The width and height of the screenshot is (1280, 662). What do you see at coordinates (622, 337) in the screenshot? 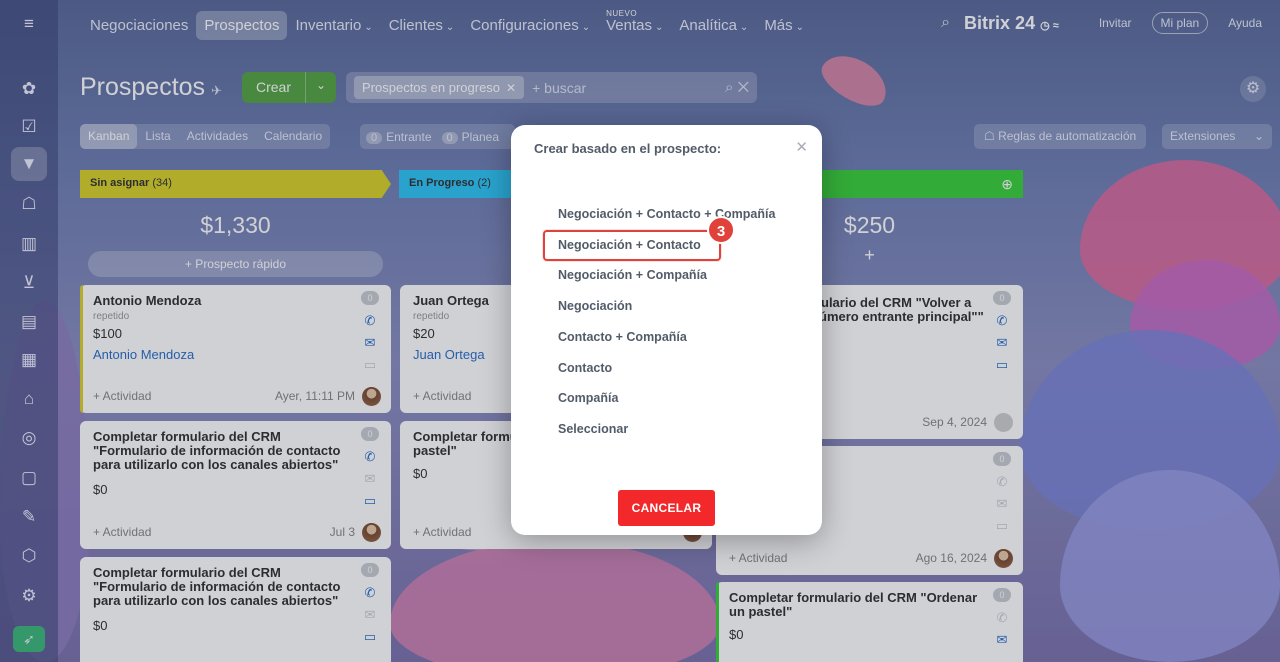
I see `option-contact-company: Contacto + Compañía` at bounding box center [622, 337].